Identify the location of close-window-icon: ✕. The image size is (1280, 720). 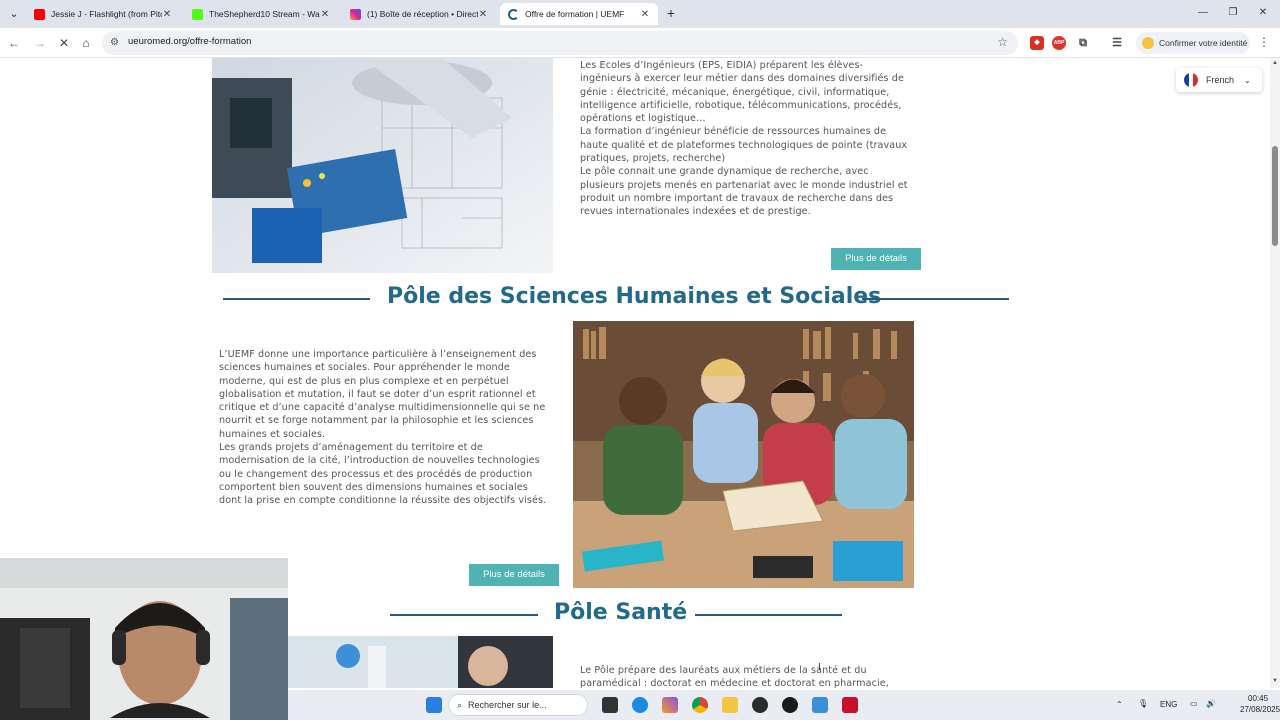
(1263, 13).